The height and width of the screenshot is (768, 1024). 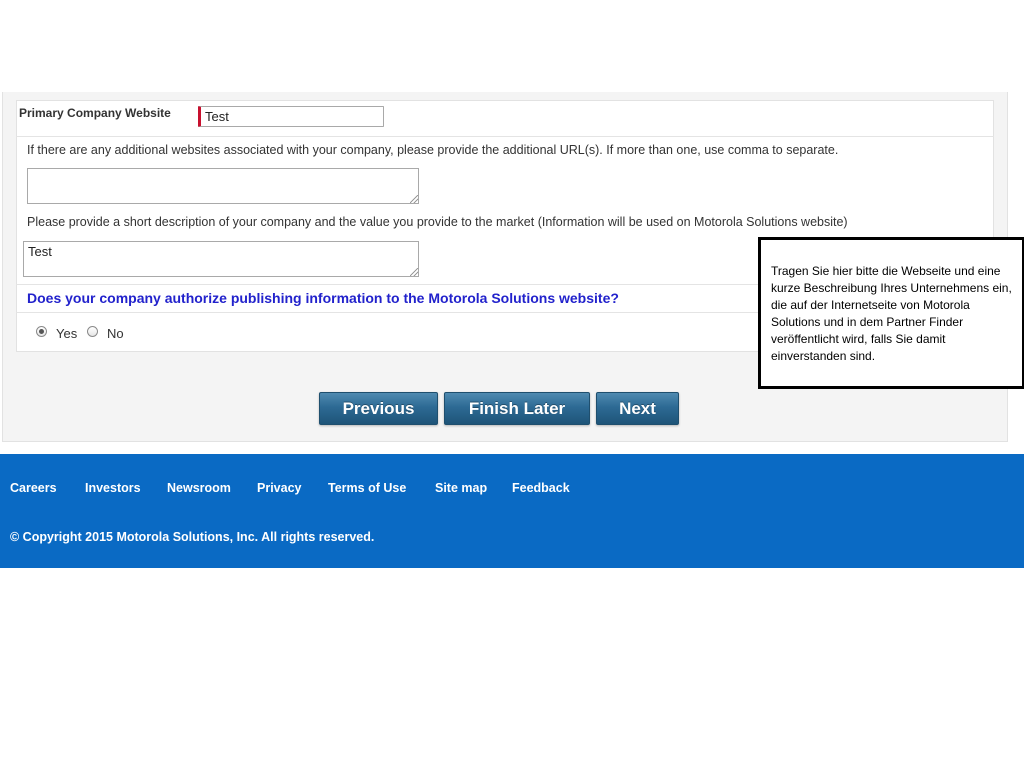 I want to click on authorize-yes-radio, so click(x=41, y=331).